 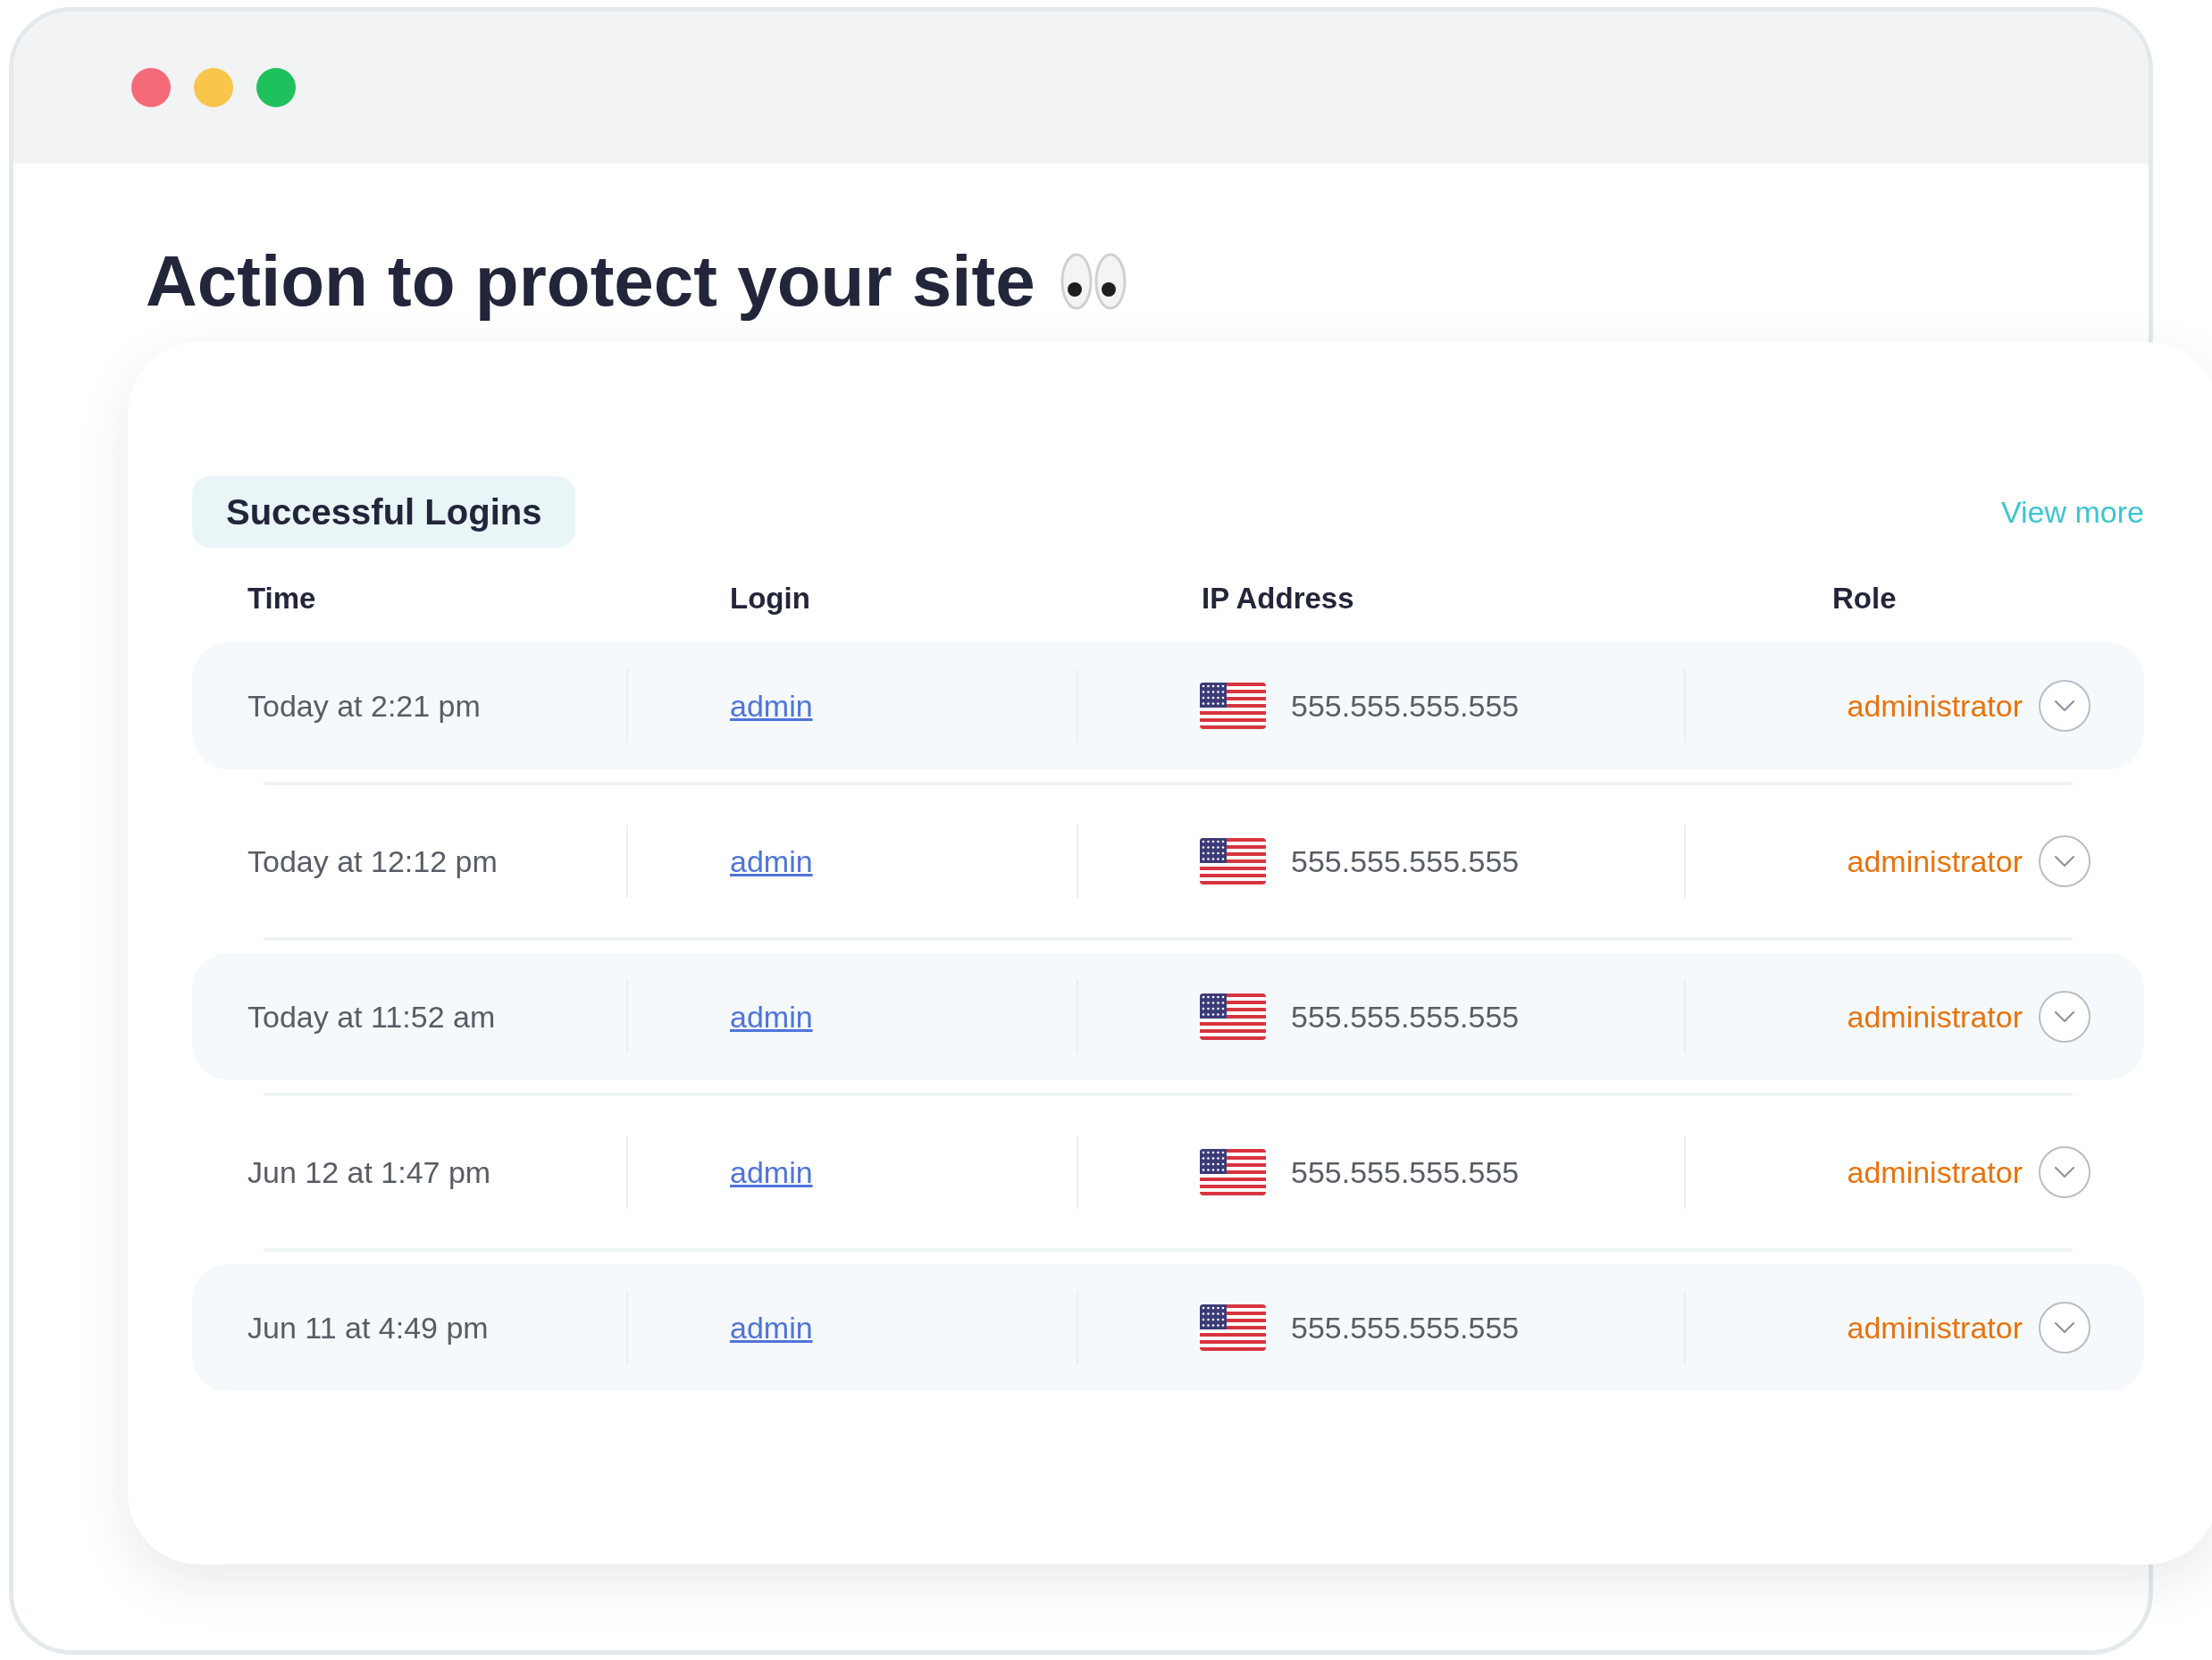 I want to click on column-header: Role, so click(x=1864, y=599).